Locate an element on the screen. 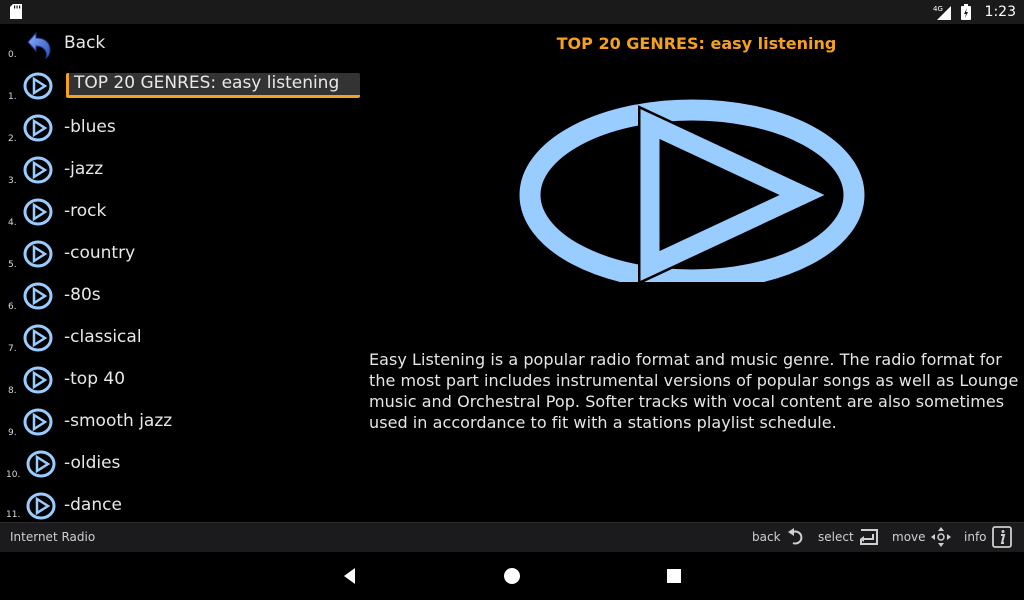  list-item-label: -dance is located at coordinates (93, 505).